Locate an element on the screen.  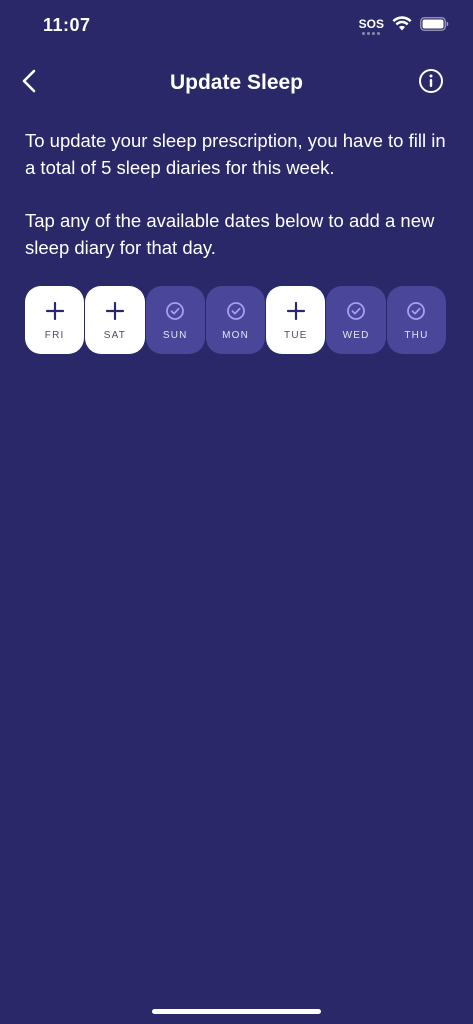
day-label: SUN is located at coordinates (175, 335).